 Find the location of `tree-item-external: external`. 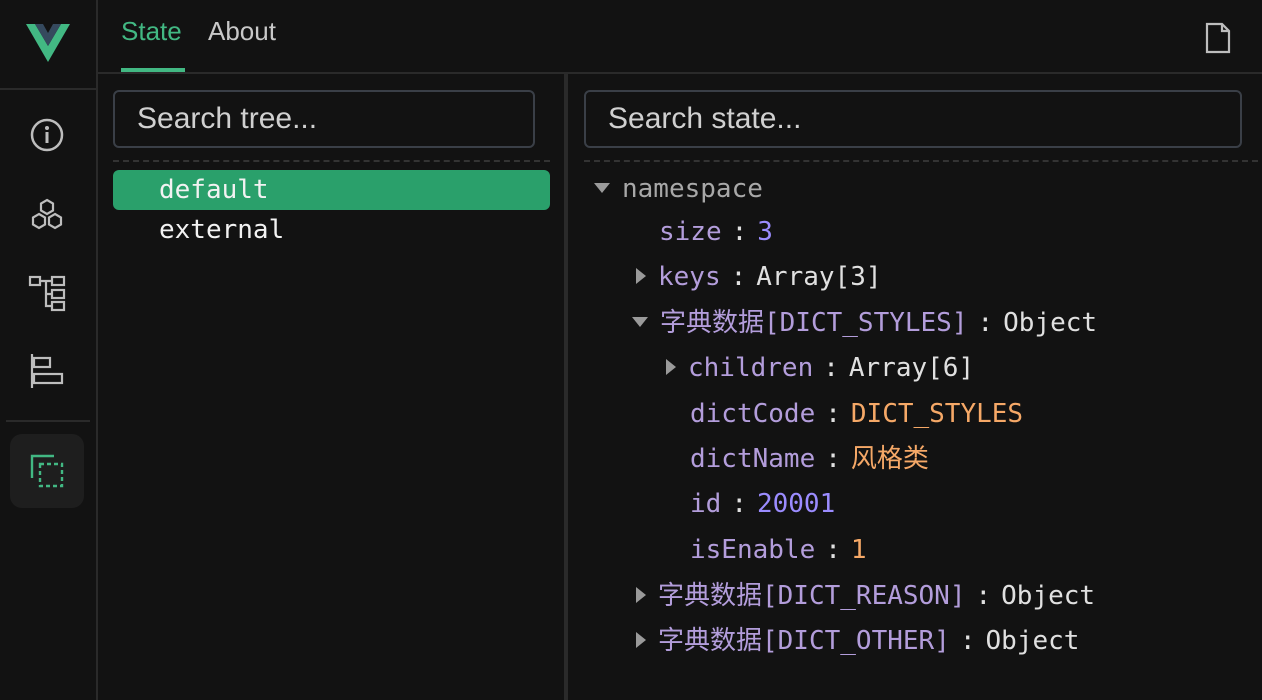

tree-item-external: external is located at coordinates (331, 230).